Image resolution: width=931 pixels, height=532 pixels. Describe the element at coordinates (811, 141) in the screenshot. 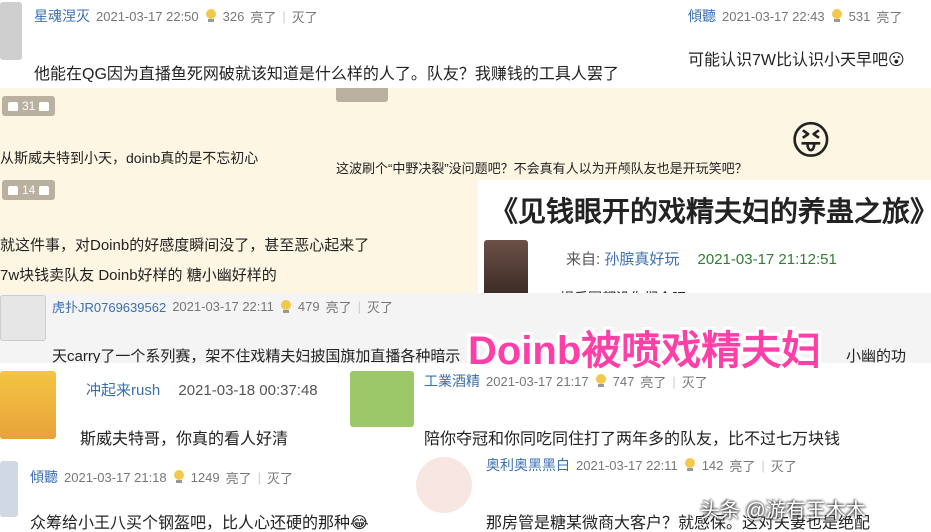

I see `cartoon-sticker-icon: 😝` at that location.